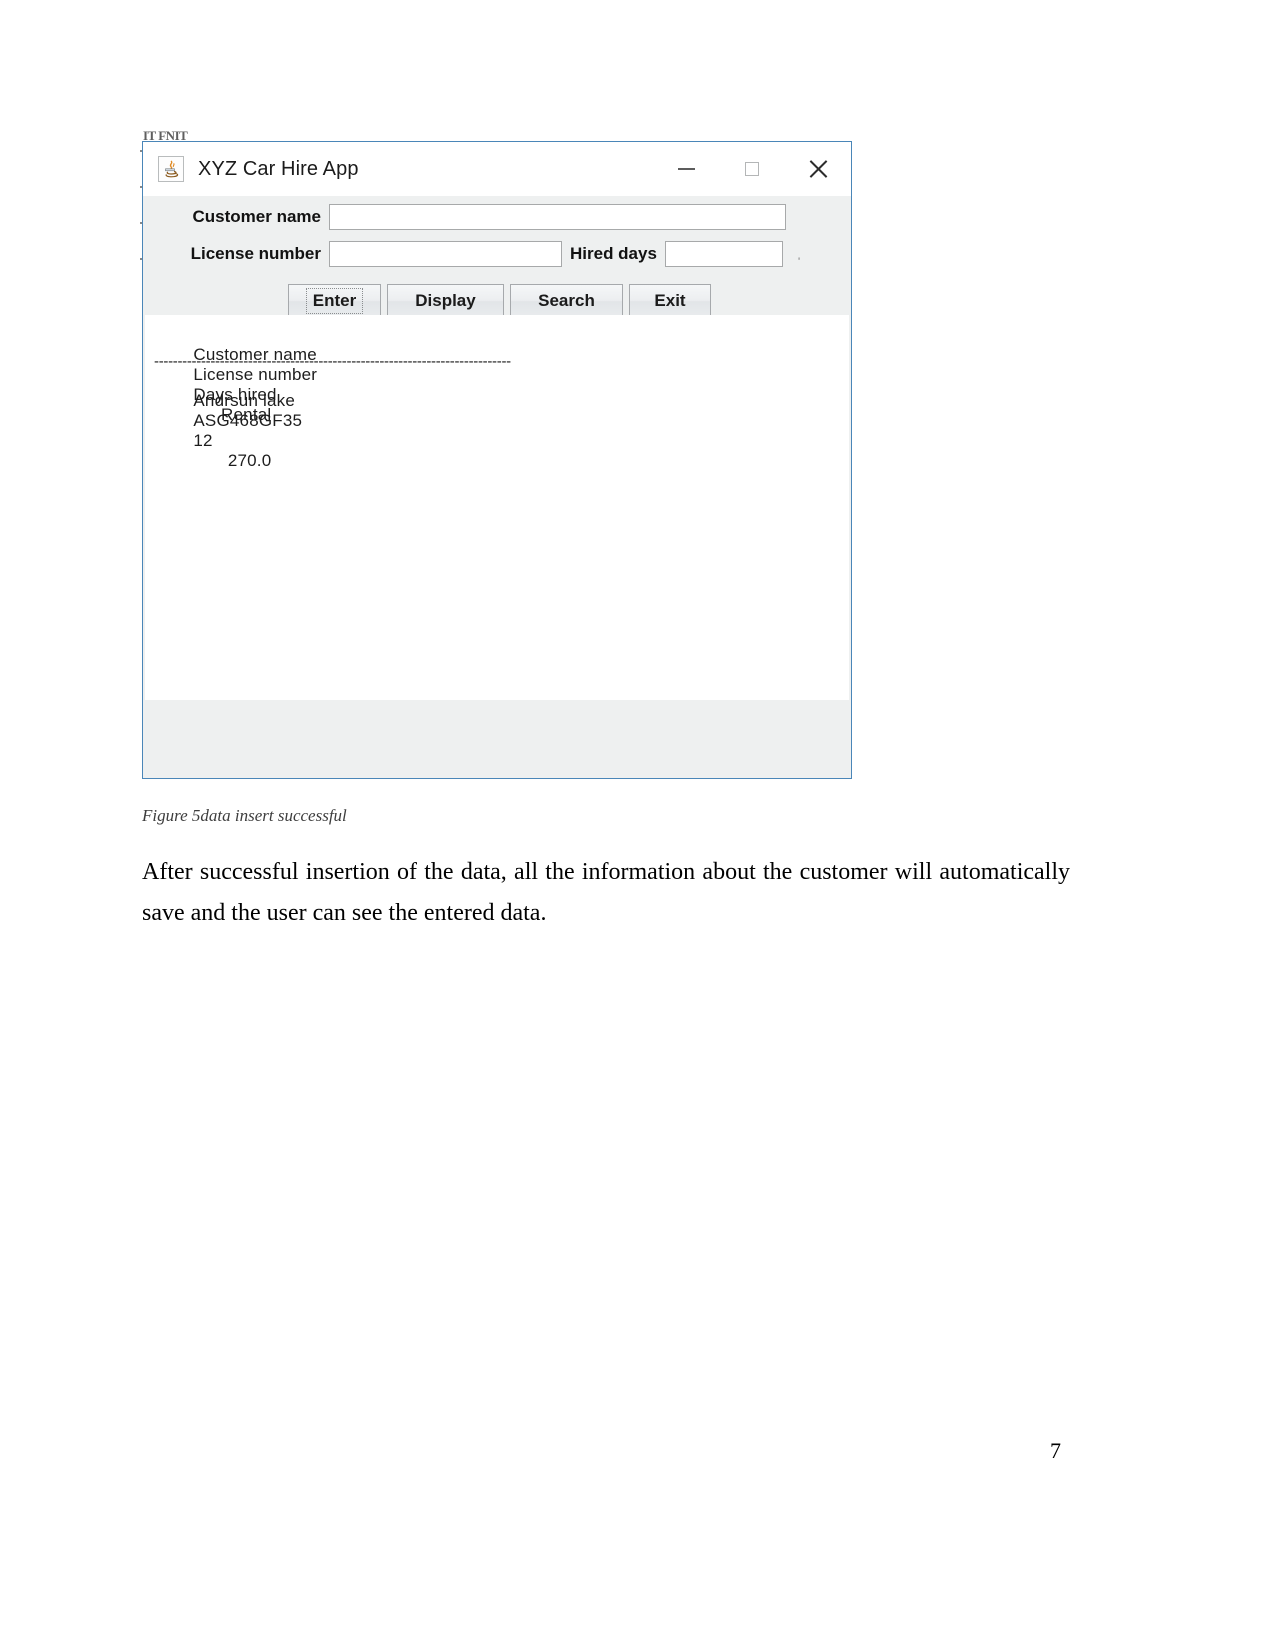 This screenshot has width=1275, height=1651. I want to click on figure-caption: Figure 5data insert successful, so click(244, 815).